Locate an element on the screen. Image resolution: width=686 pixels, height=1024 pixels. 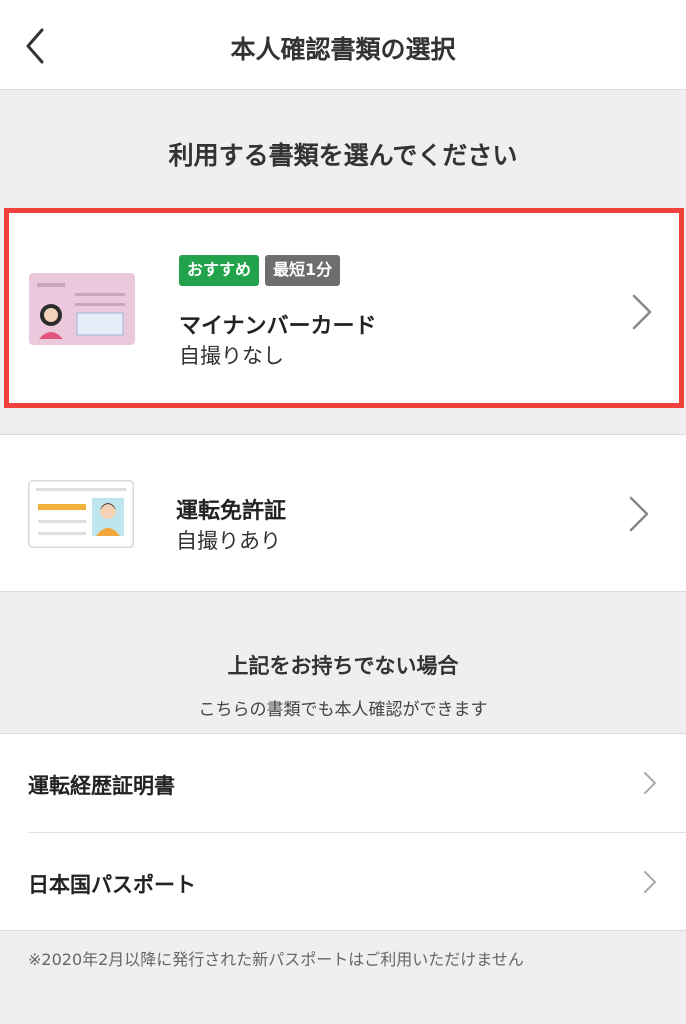
list-item-driving-history-certificate: 運転経歴証明書 is located at coordinates (343, 783).